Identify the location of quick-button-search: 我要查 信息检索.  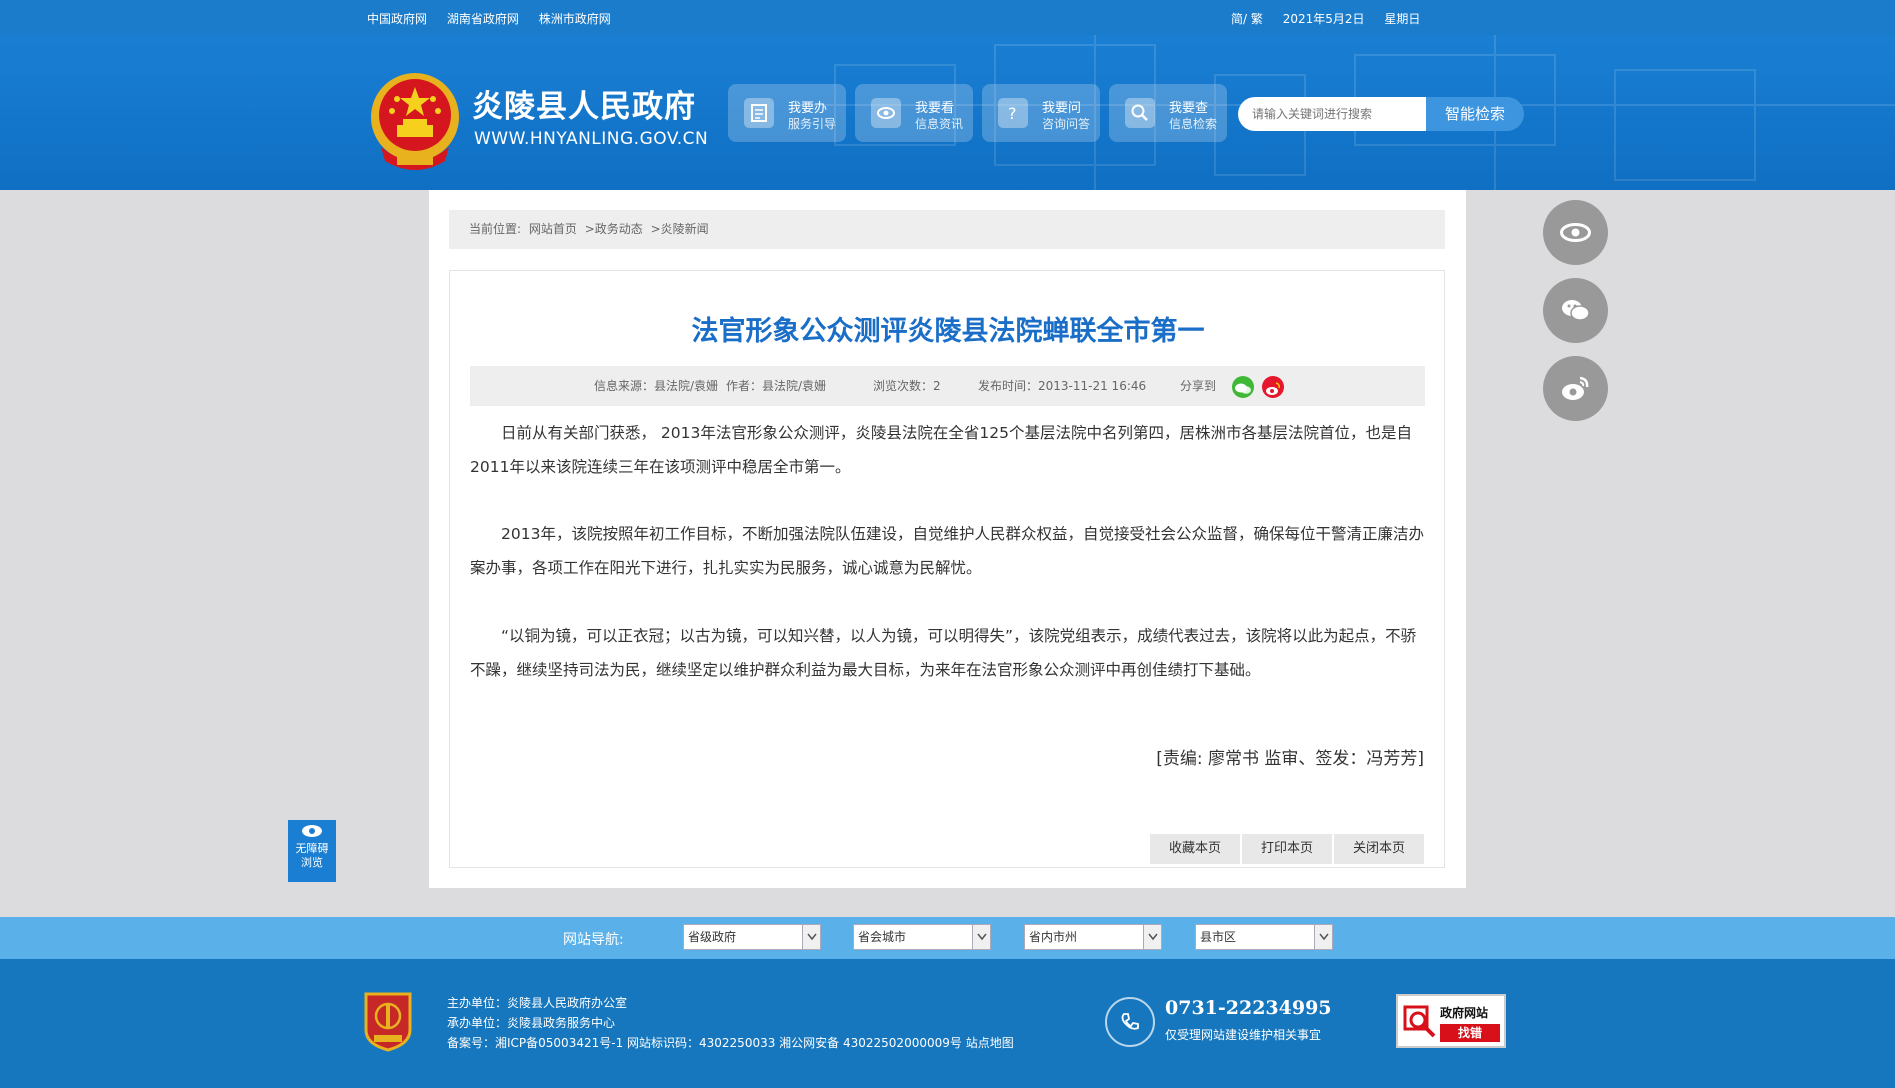
(1168, 113).